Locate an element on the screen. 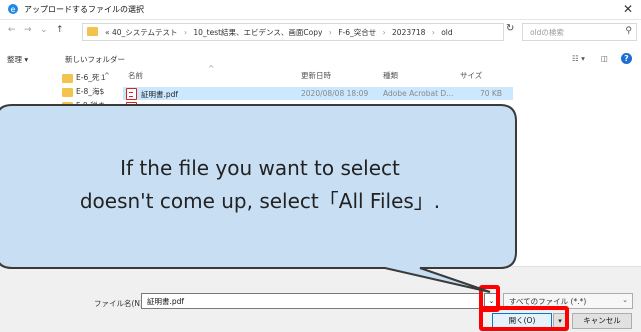  column-header-name: 名前 is located at coordinates (135, 75).